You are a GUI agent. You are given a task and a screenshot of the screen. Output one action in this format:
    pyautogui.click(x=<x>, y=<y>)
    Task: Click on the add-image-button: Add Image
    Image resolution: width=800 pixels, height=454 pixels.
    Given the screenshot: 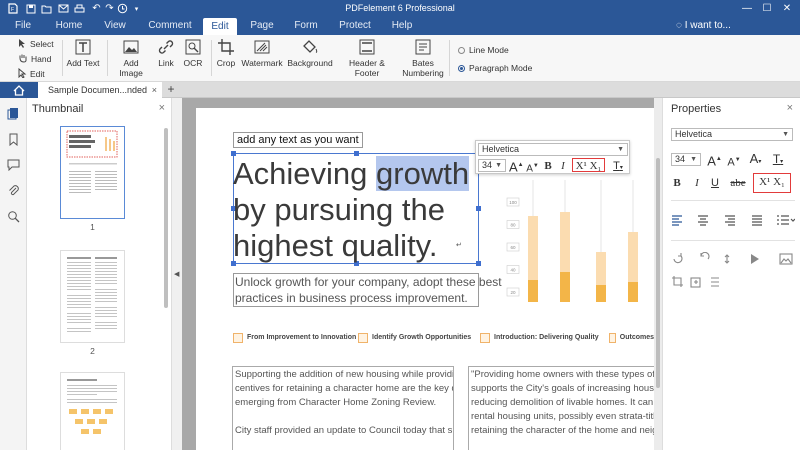 What is the action you would take?
    pyautogui.click(x=131, y=58)
    